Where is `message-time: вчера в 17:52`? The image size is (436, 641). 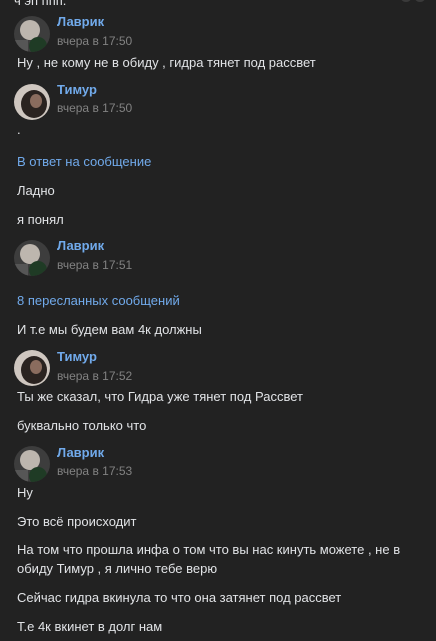 message-time: вчера в 17:52 is located at coordinates (94, 376).